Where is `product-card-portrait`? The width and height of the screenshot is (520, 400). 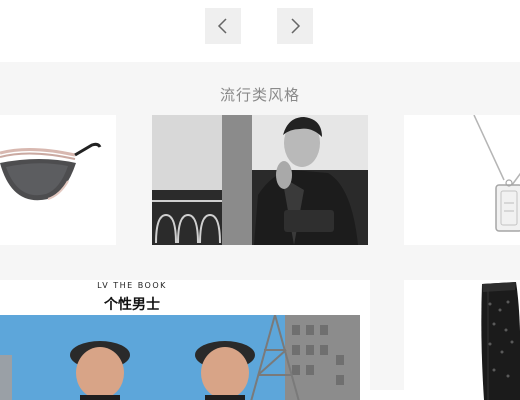 product-card-portrait is located at coordinates (260, 180).